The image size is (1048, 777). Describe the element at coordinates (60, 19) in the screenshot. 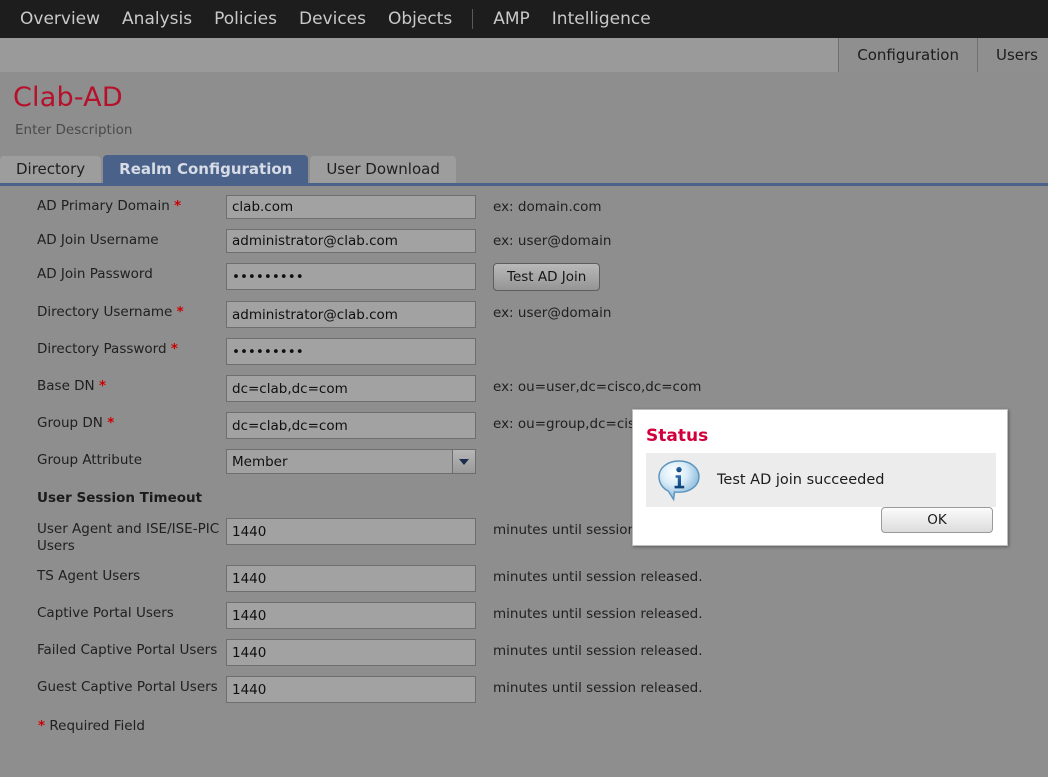

I see `nav-item-overview: Overview` at that location.